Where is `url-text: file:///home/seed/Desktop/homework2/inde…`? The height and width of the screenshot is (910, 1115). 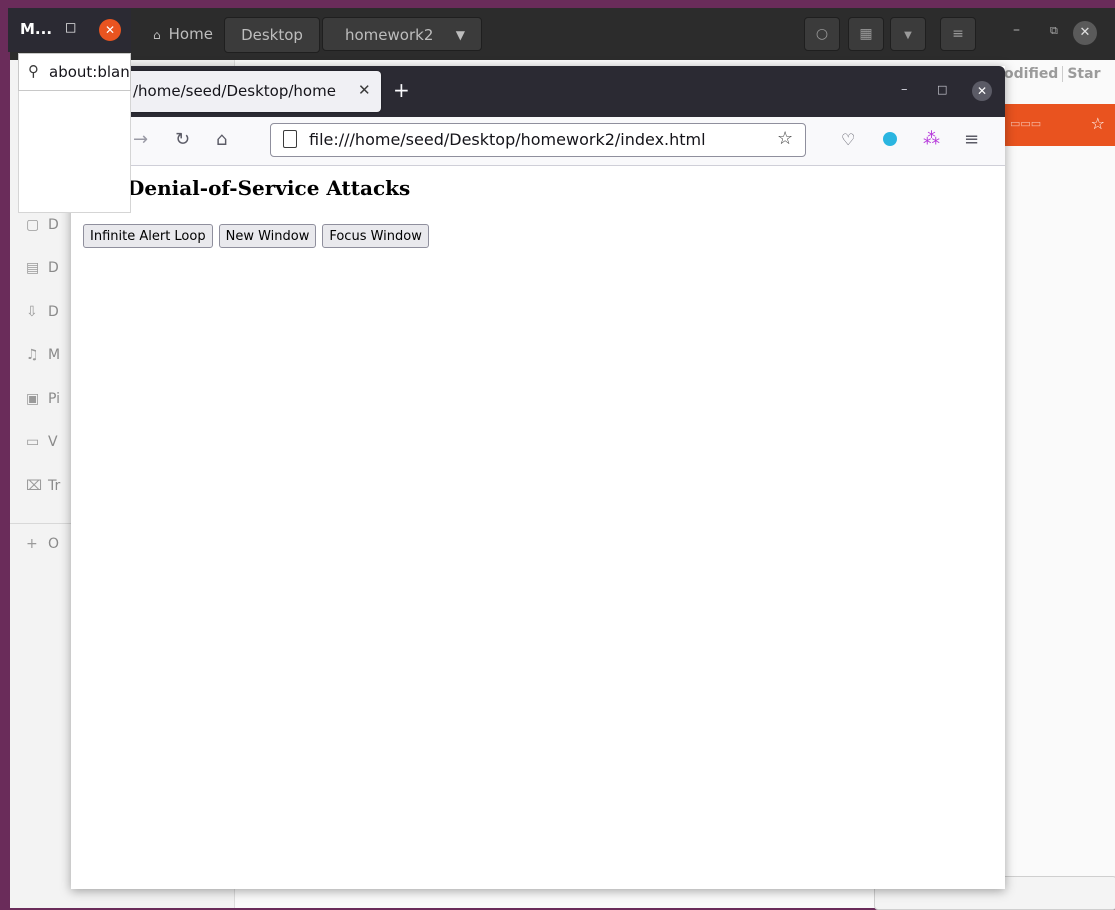 url-text: file:///home/seed/Desktop/homework2/inde… is located at coordinates (507, 139).